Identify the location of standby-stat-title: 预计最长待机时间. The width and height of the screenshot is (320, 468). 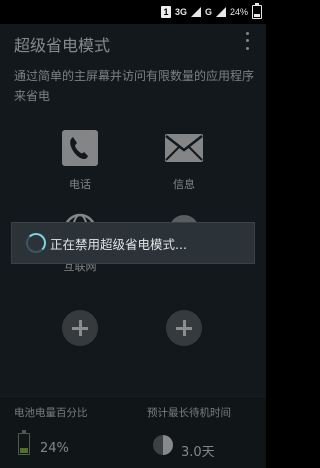
(189, 413).